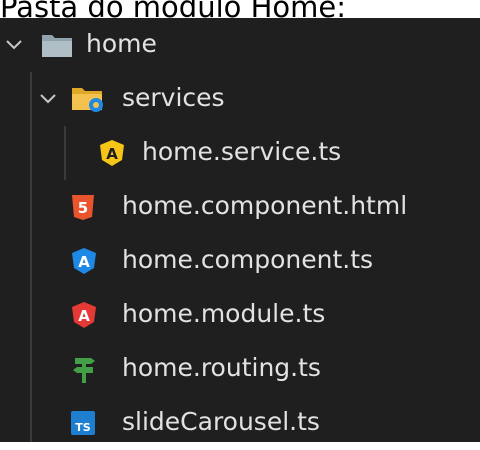  What do you see at coordinates (221, 421) in the screenshot?
I see `tree-item-label: slideCarousel.ts` at bounding box center [221, 421].